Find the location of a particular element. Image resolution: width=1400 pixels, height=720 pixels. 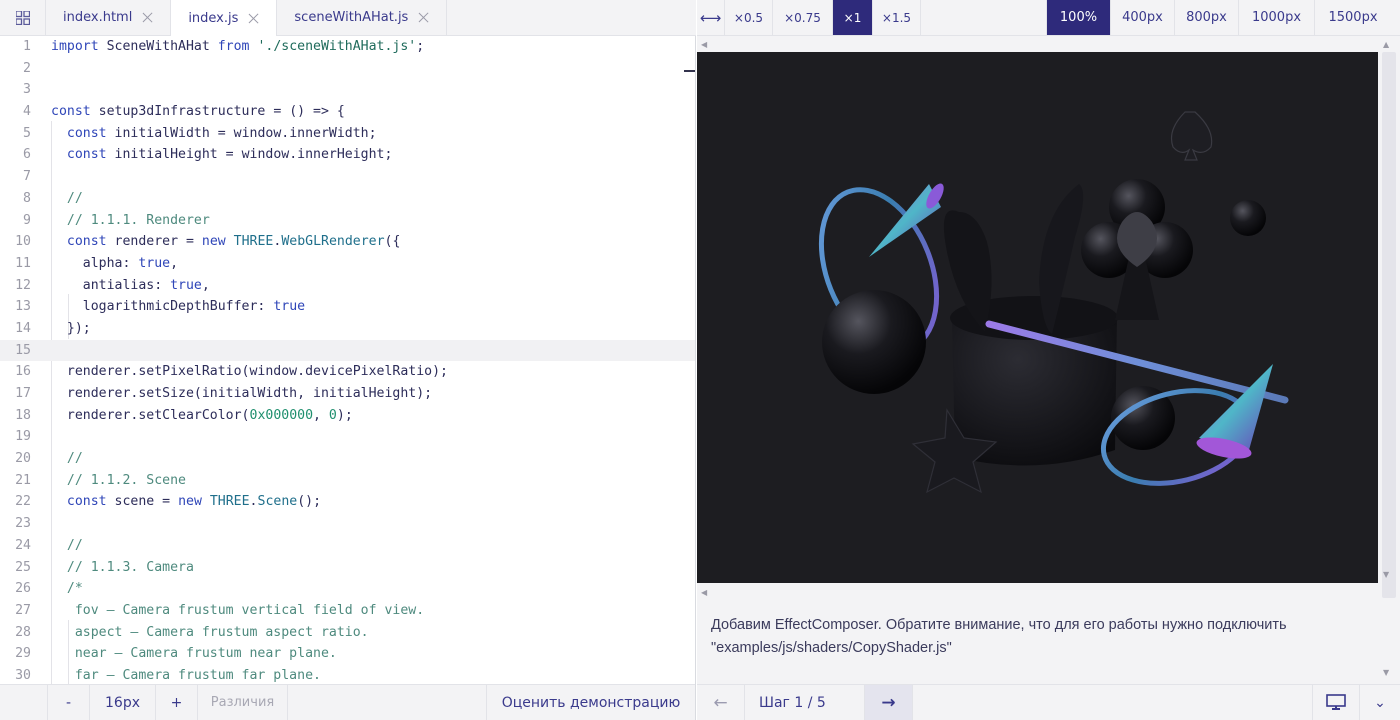

code-line: 18 renderer.setClearColor(0x000000, 0); is located at coordinates (347, 416).